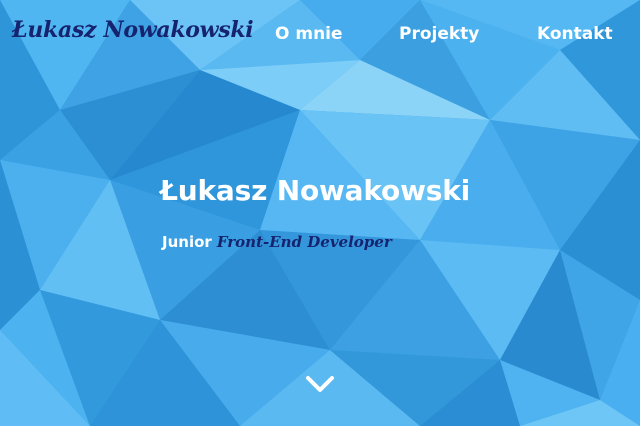 This screenshot has width=640, height=426. Describe the element at coordinates (575, 34) in the screenshot. I see `nav-link-contact: Kontakt` at that location.